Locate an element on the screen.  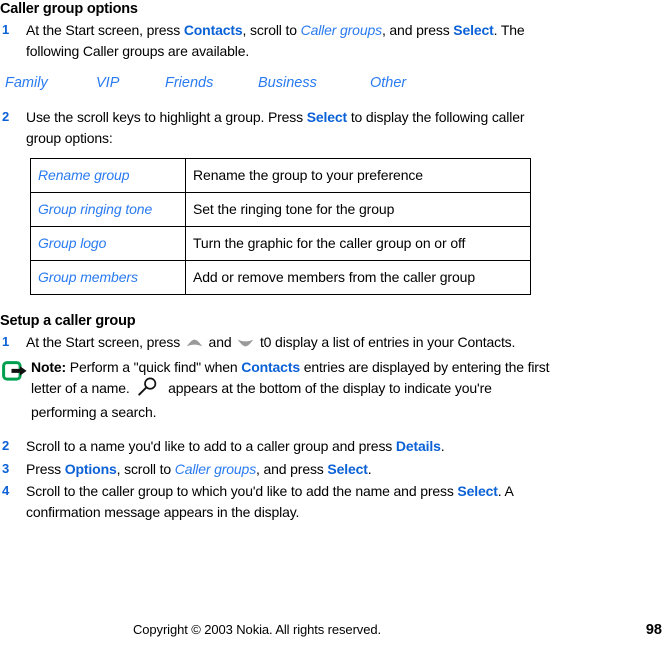
caller-group-item: VIP is located at coordinates (108, 83).